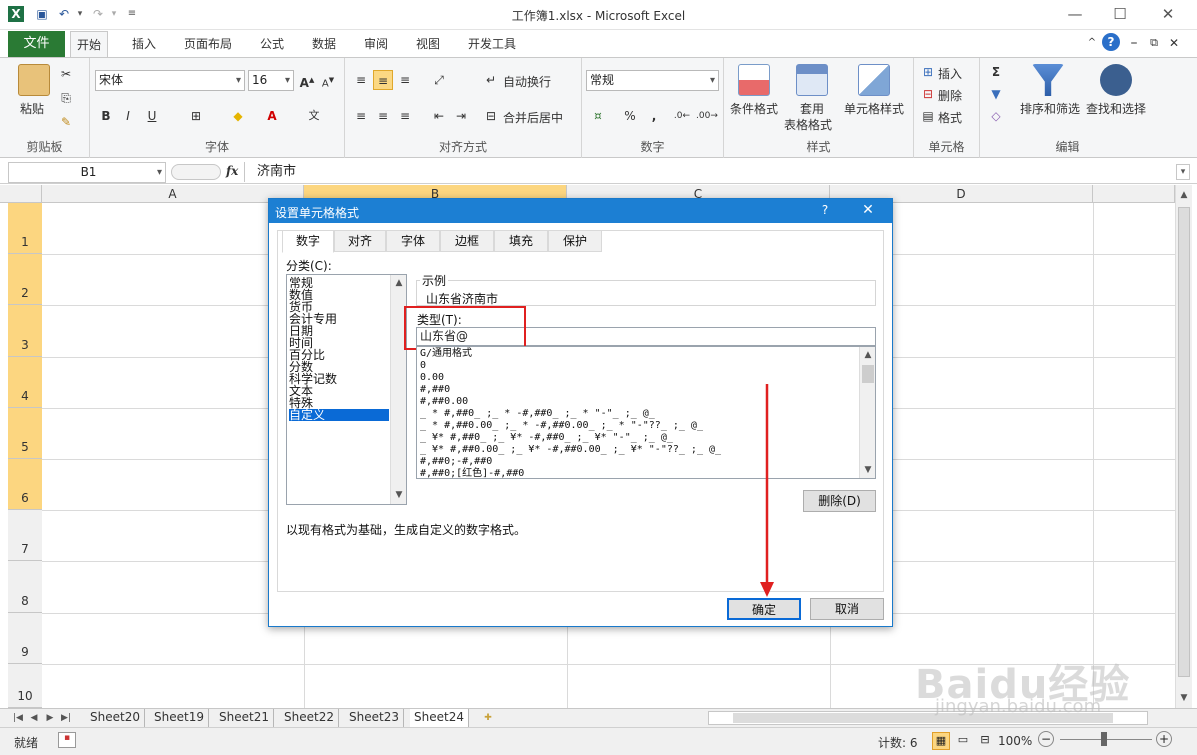 The image size is (1197, 755). I want to click on zoom-slider-thumb, so click(1104, 739).